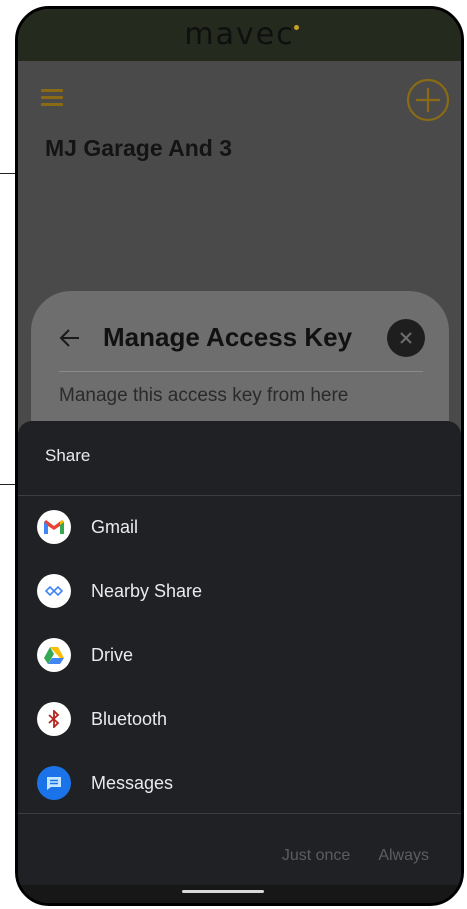 The width and height of the screenshot is (467, 909). I want to click on add-circle-icon, so click(428, 100).